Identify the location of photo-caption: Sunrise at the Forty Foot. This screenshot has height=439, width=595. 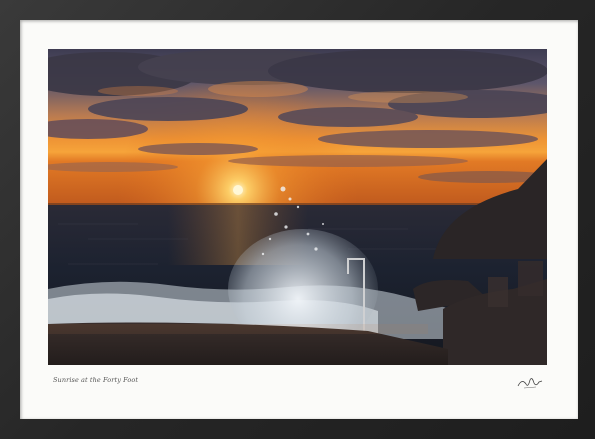
(96, 380).